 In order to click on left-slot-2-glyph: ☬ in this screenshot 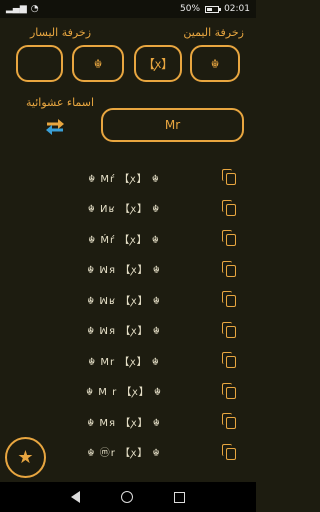, I will do `click(98, 63)`.